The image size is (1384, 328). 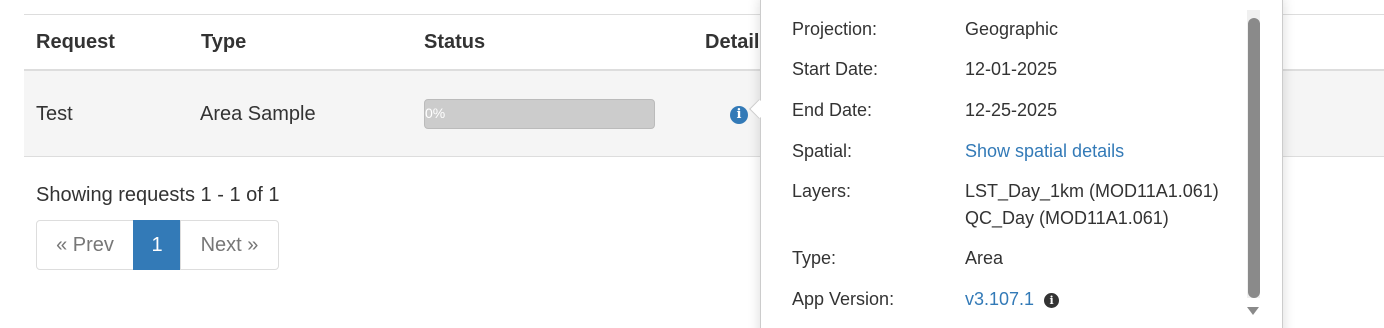 I want to click on app-version-row: v3.107.1 i, so click(x=1012, y=299).